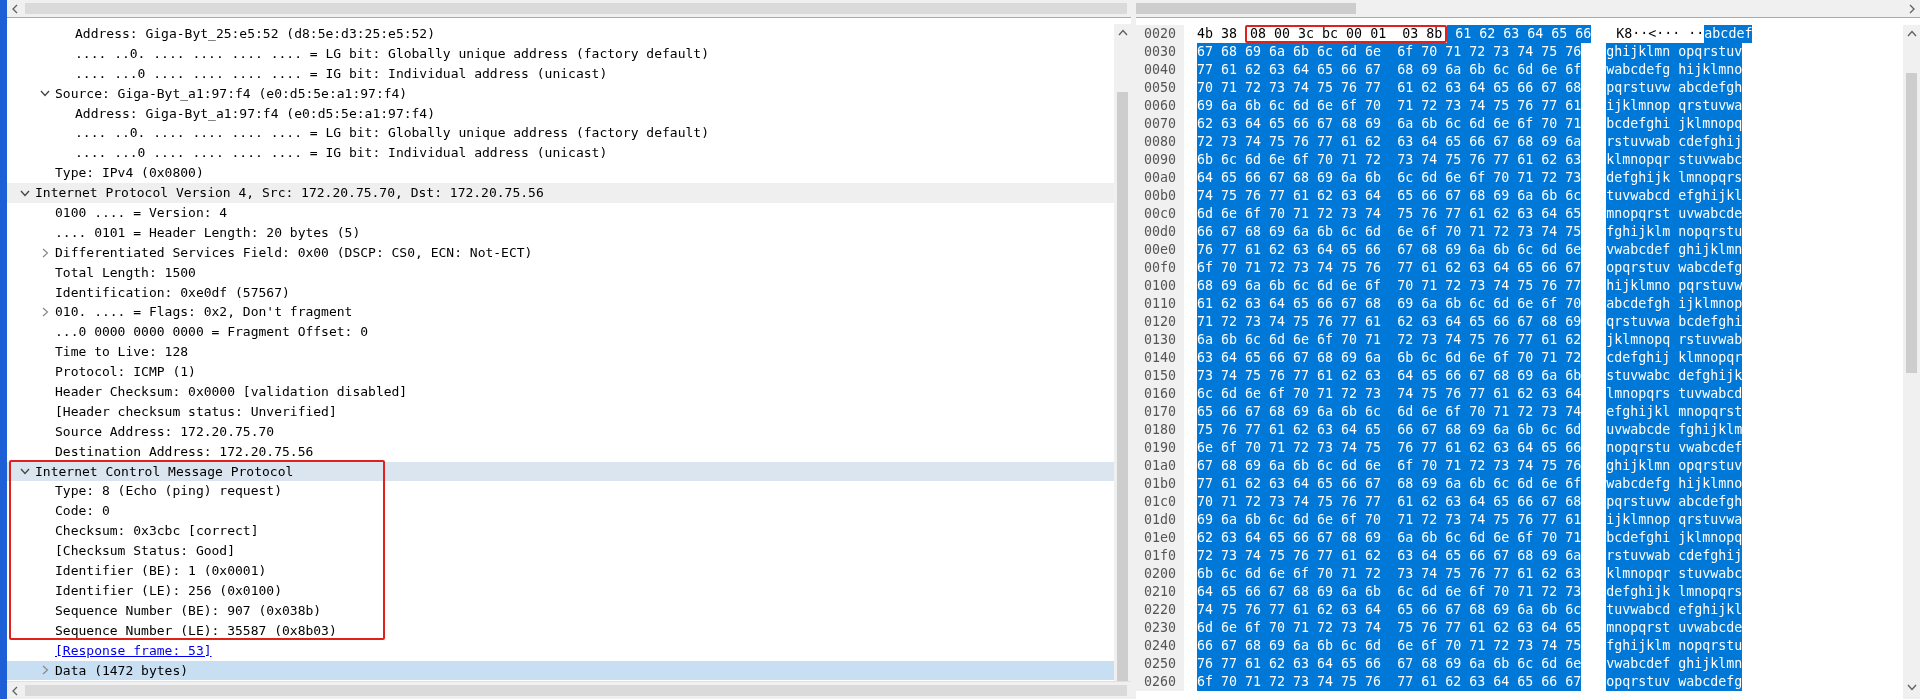  What do you see at coordinates (1674, 358) in the screenshot?
I see `ascii-text: cdefghij klmnopqr` at bounding box center [1674, 358].